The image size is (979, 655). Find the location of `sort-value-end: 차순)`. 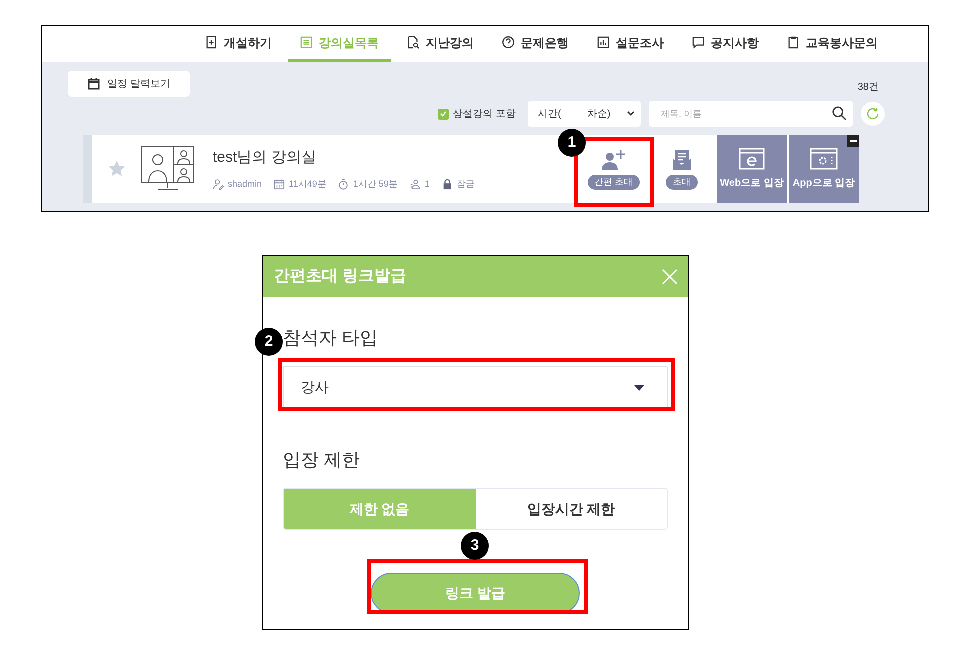

sort-value-end: 차순) is located at coordinates (599, 115).